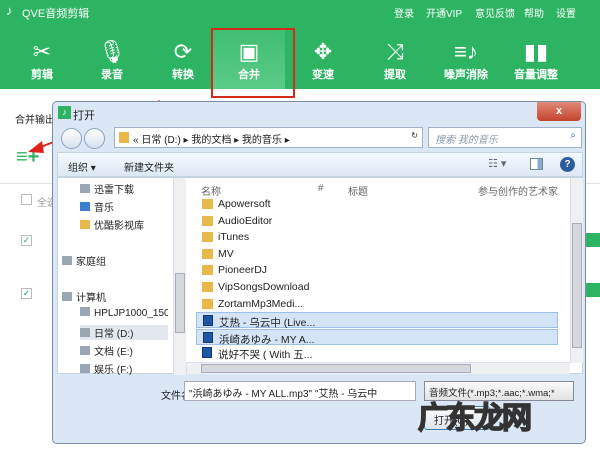 The width and height of the screenshot is (600, 449). Describe the element at coordinates (378, 368) in the screenshot. I see `horizontal-scrollbar` at that location.